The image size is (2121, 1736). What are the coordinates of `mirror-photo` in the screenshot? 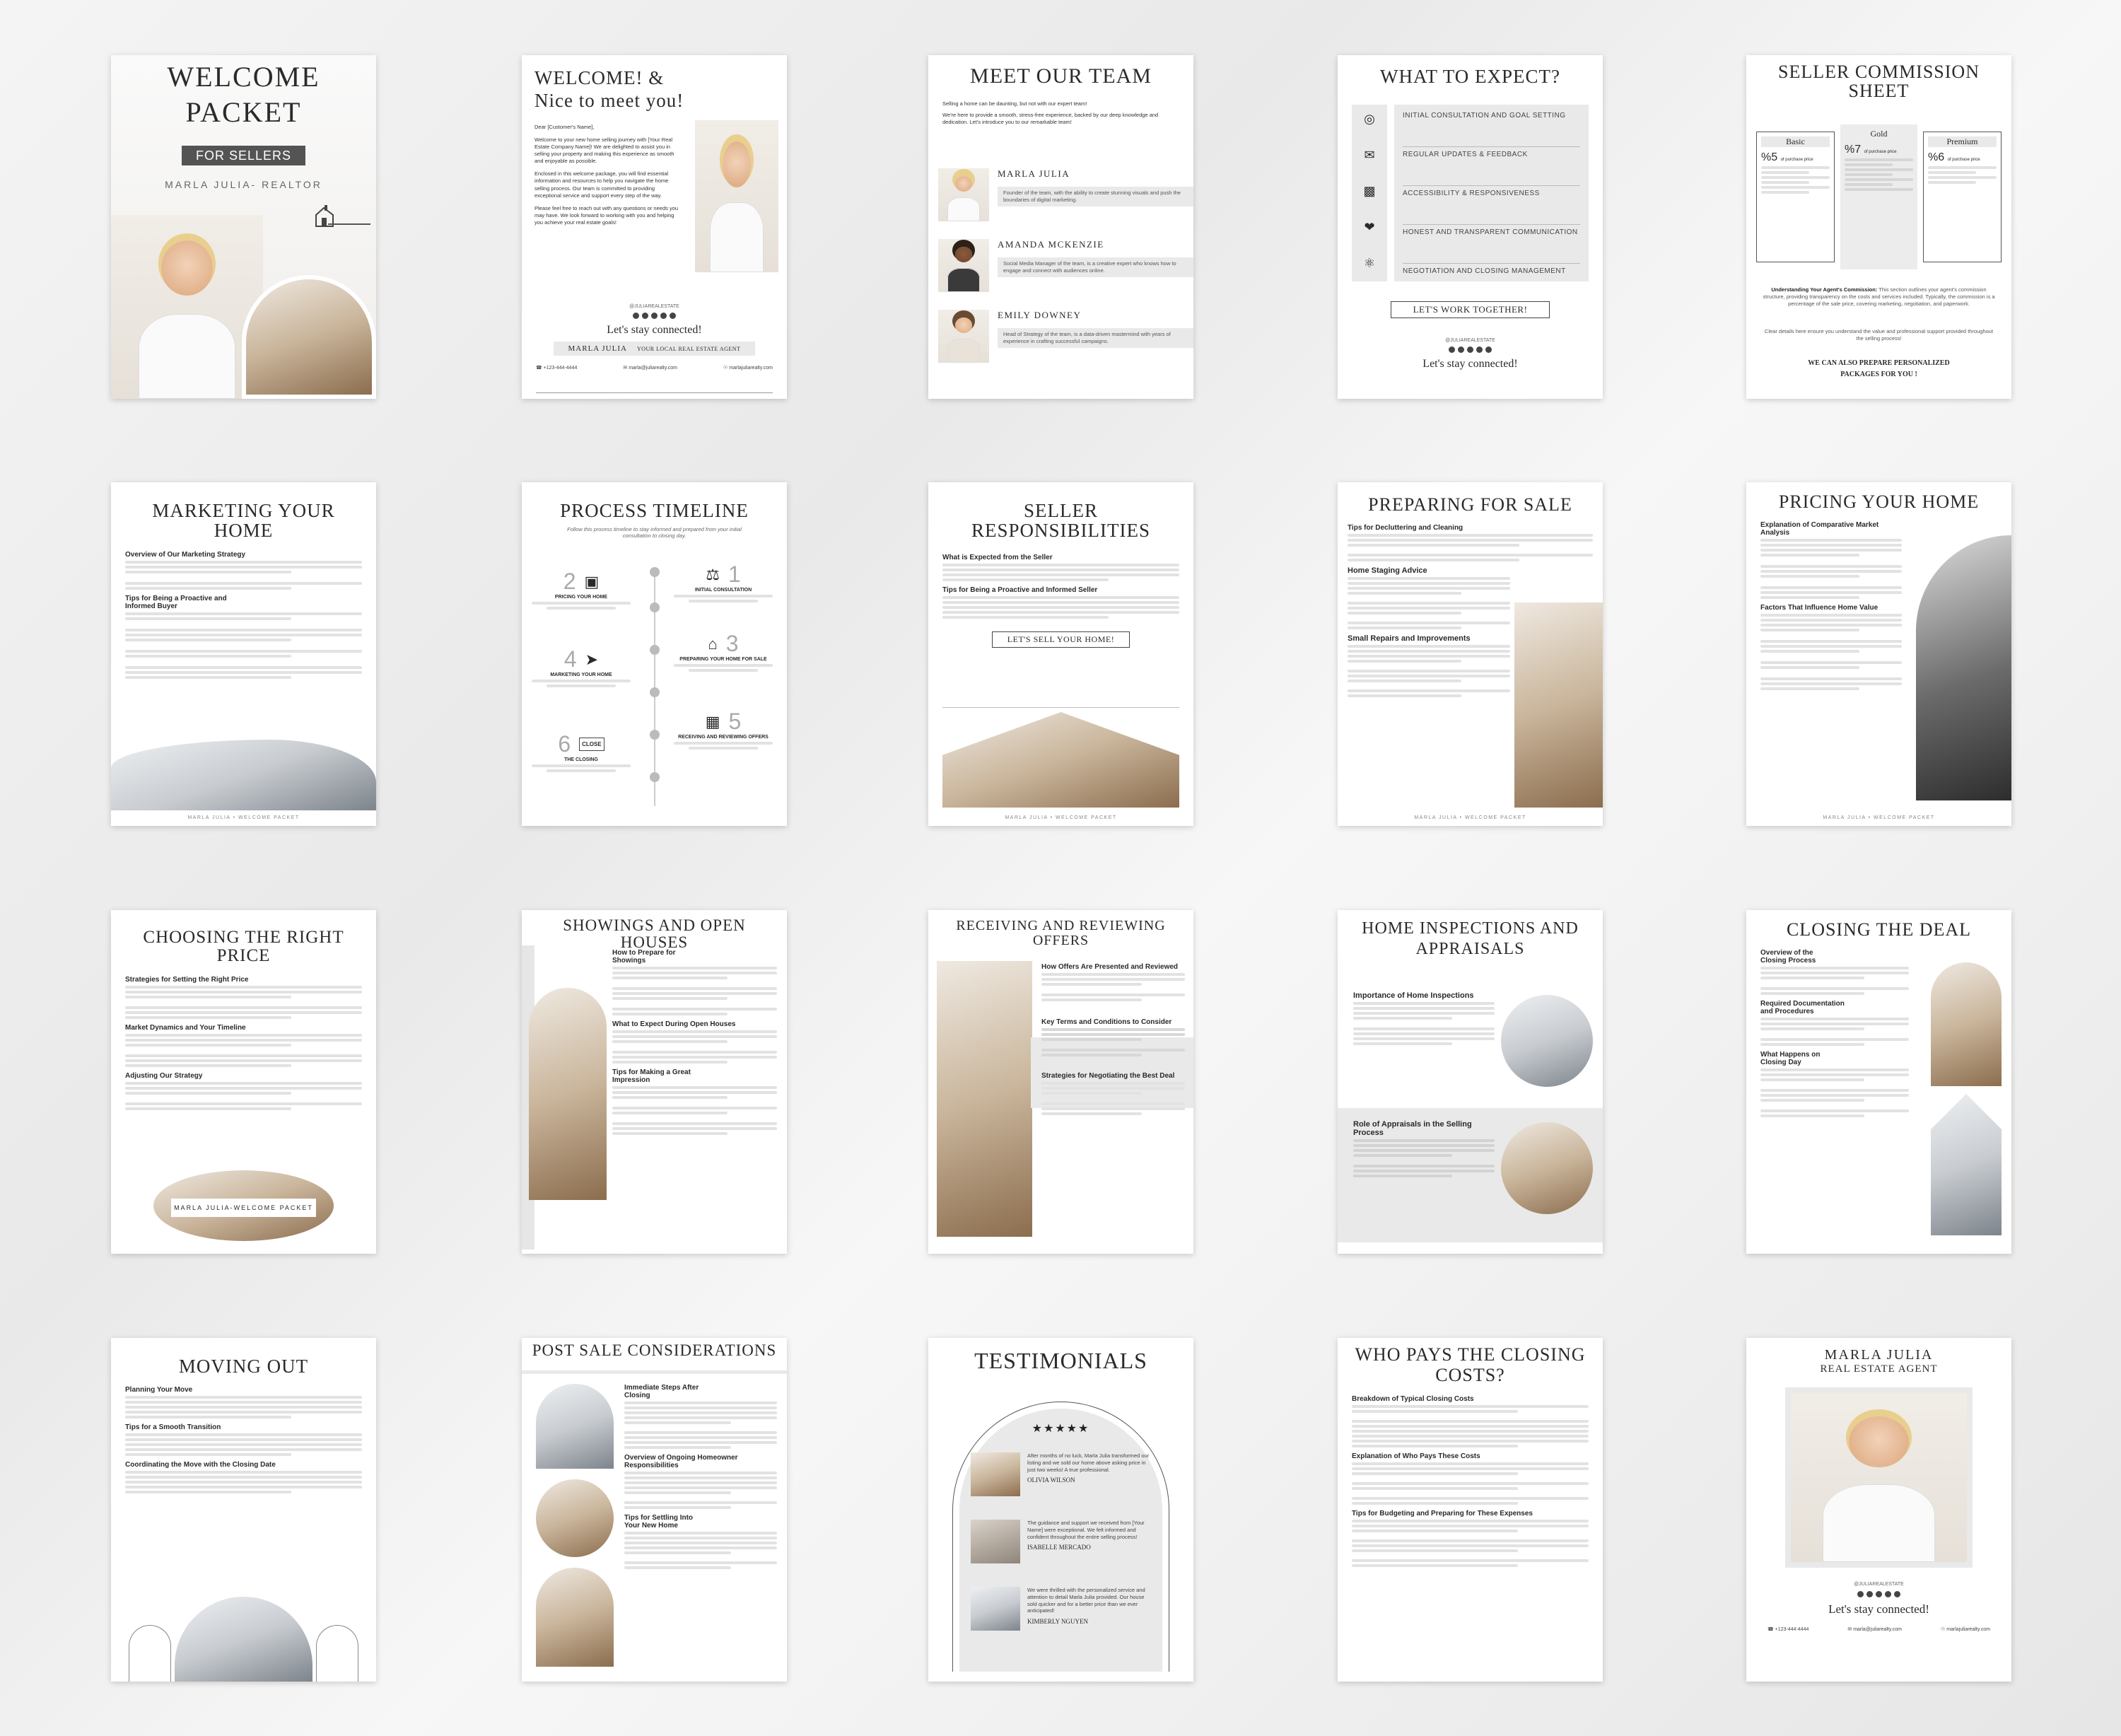 It's located at (575, 1426).